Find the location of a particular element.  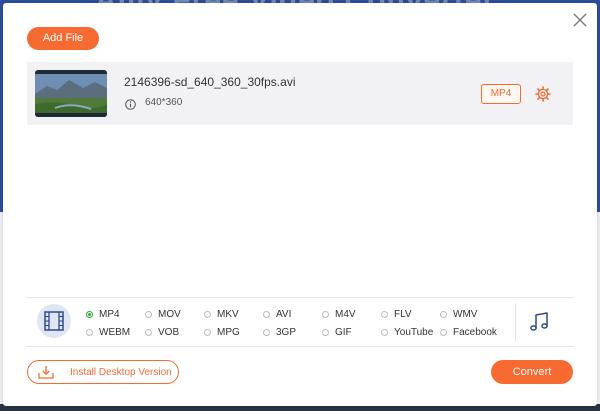

gear-icon is located at coordinates (543, 94).